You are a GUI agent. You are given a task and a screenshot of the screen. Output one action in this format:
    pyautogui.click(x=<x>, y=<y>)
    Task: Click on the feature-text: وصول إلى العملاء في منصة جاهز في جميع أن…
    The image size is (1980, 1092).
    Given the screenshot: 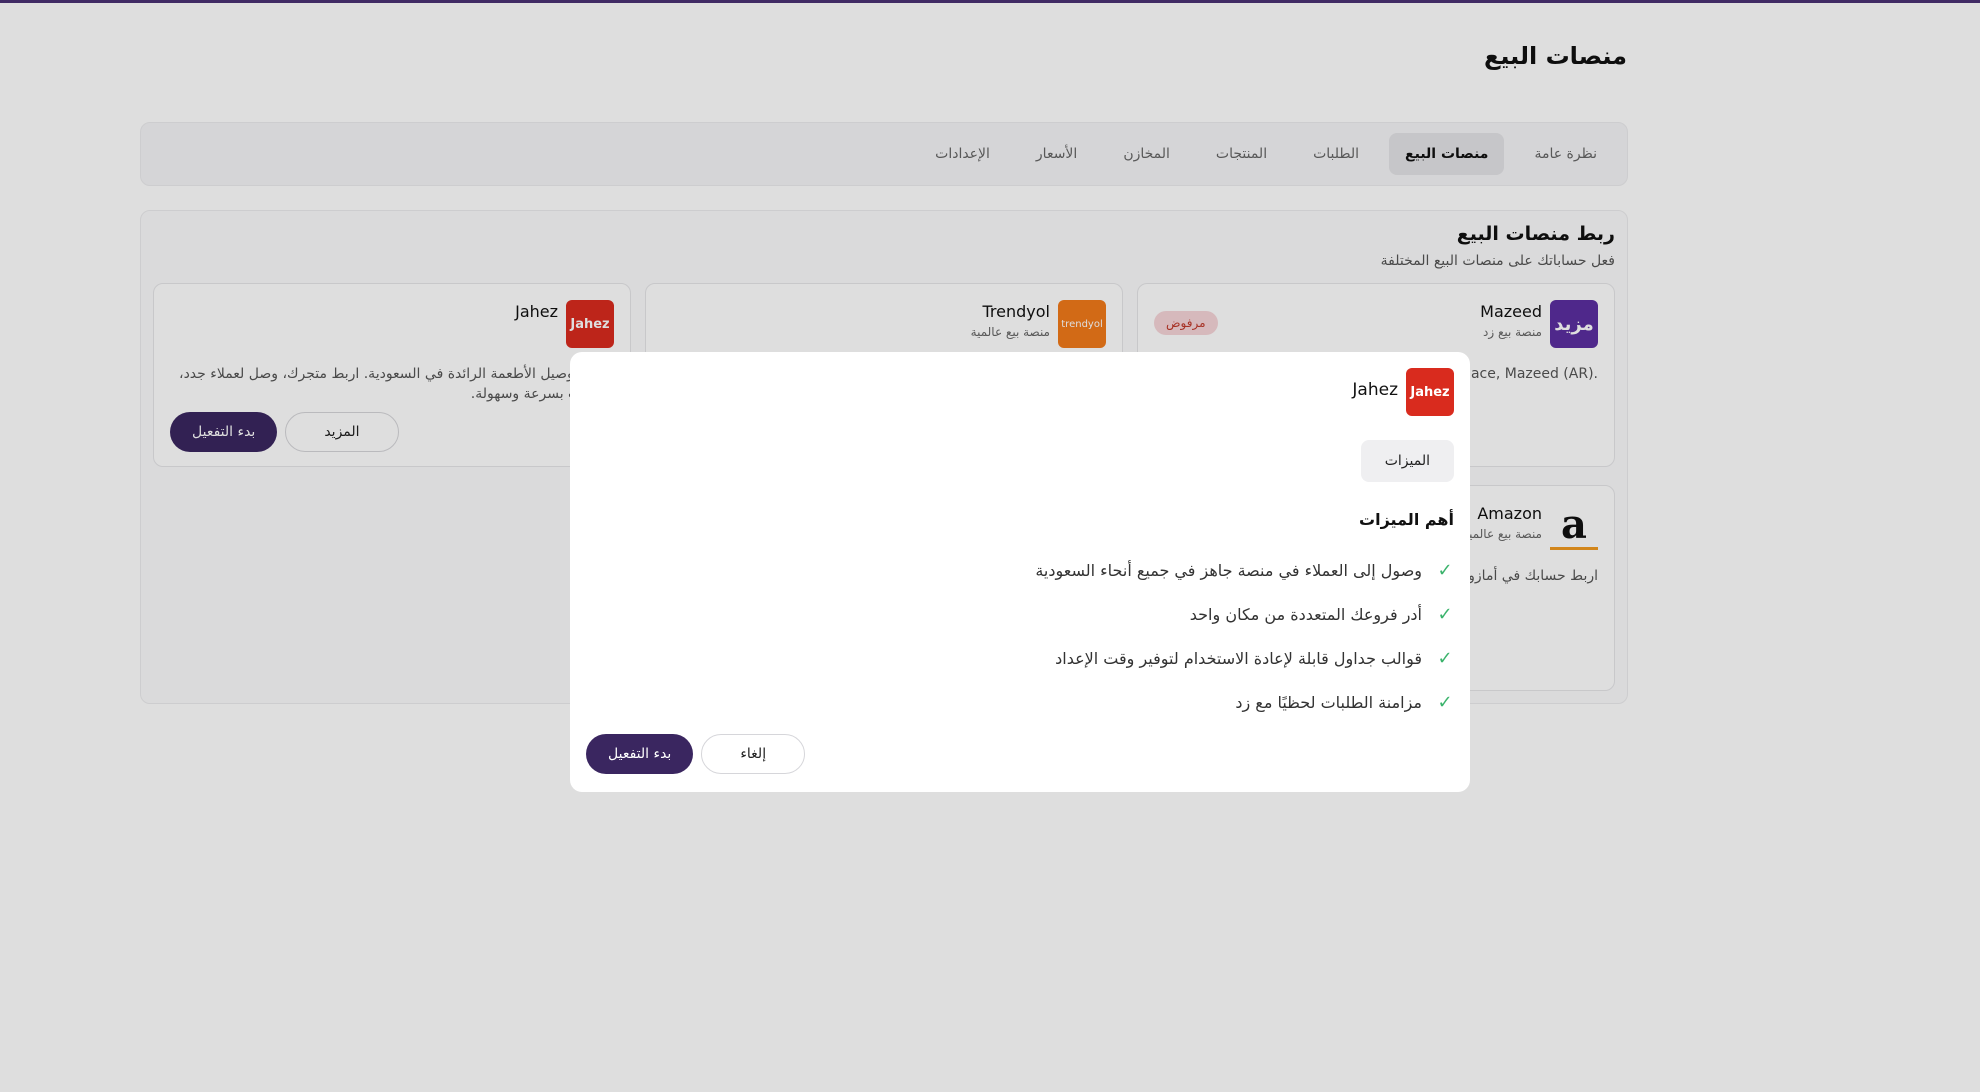 What is the action you would take?
    pyautogui.click(x=1228, y=570)
    